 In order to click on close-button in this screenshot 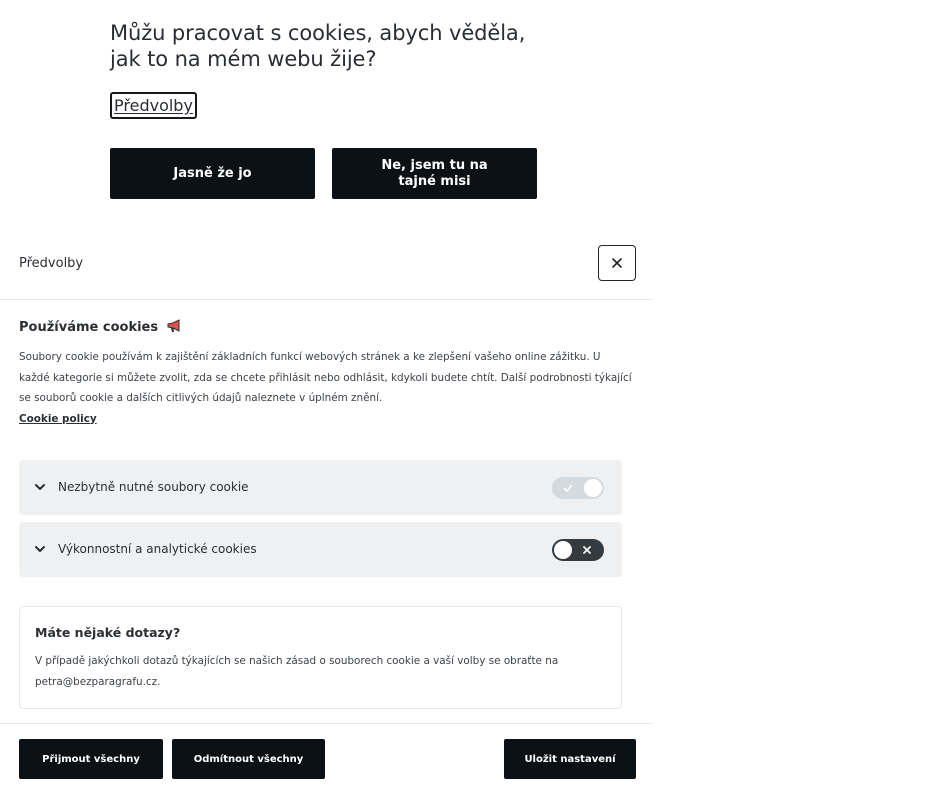, I will do `click(617, 263)`.